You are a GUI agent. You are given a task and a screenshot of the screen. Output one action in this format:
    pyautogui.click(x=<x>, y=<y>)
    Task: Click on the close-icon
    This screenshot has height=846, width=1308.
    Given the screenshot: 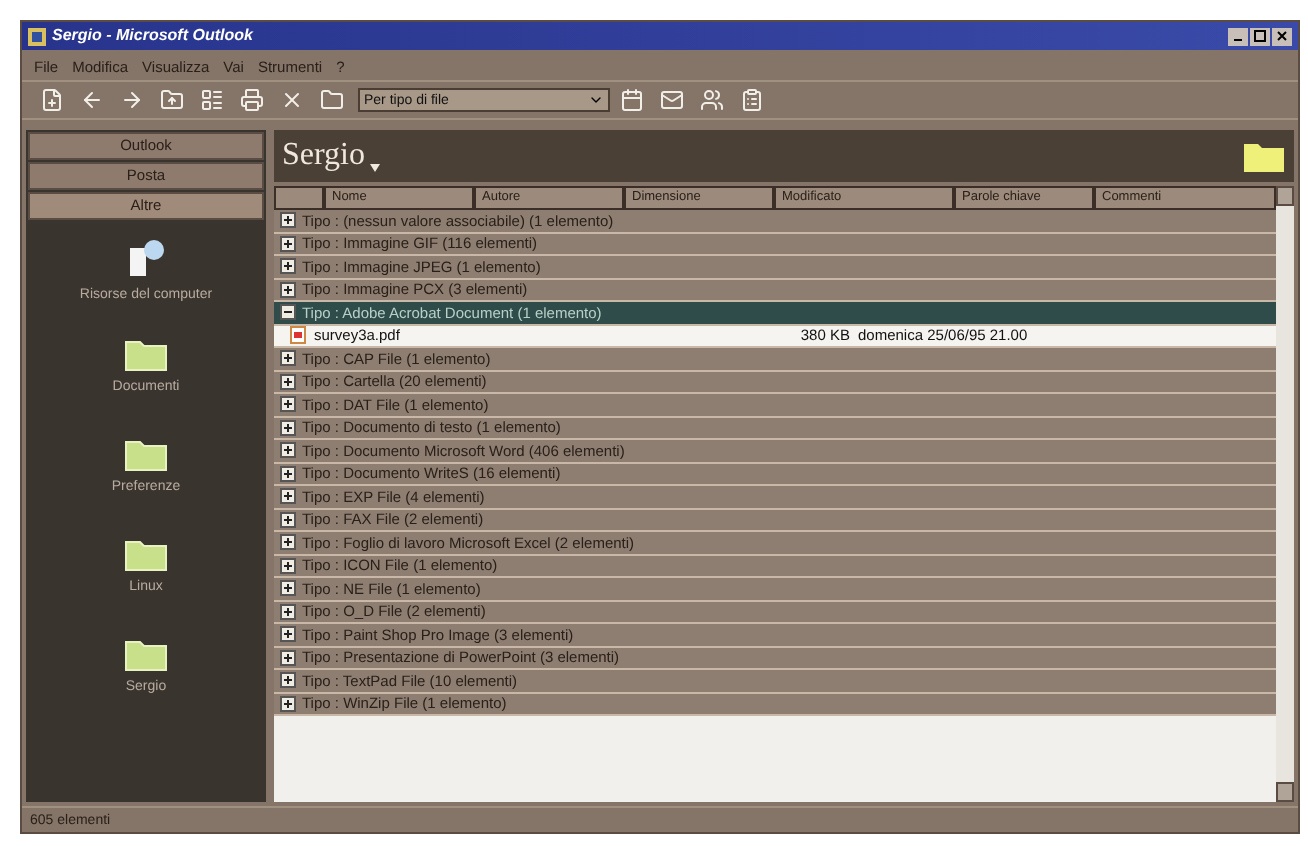 What is the action you would take?
    pyautogui.click(x=1282, y=36)
    